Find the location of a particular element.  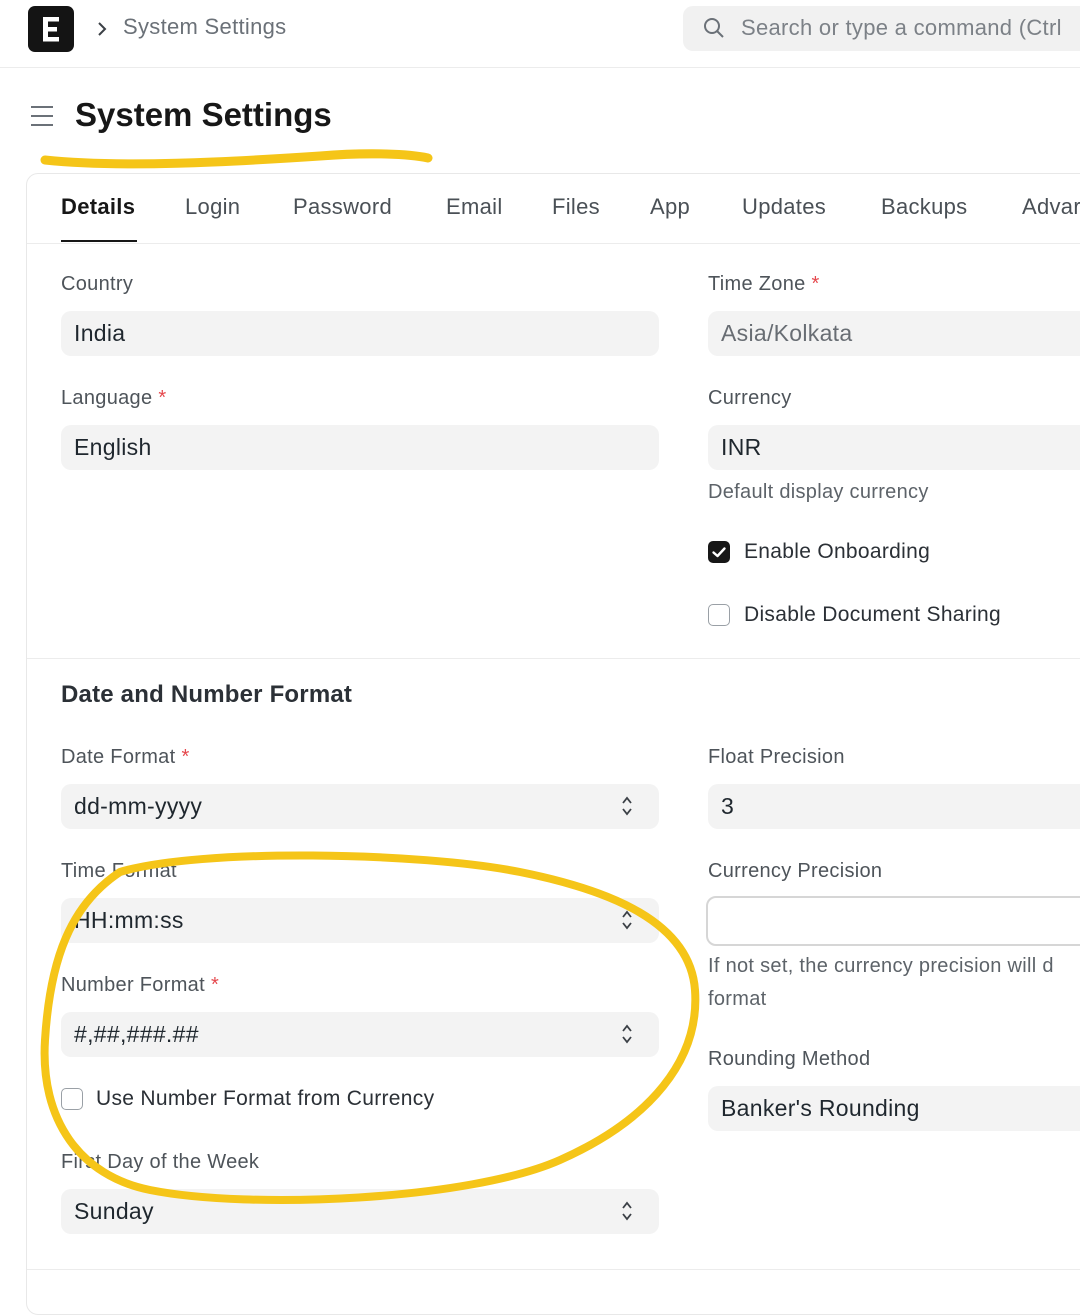

disable-document-sharing-checkbox is located at coordinates (719, 615).